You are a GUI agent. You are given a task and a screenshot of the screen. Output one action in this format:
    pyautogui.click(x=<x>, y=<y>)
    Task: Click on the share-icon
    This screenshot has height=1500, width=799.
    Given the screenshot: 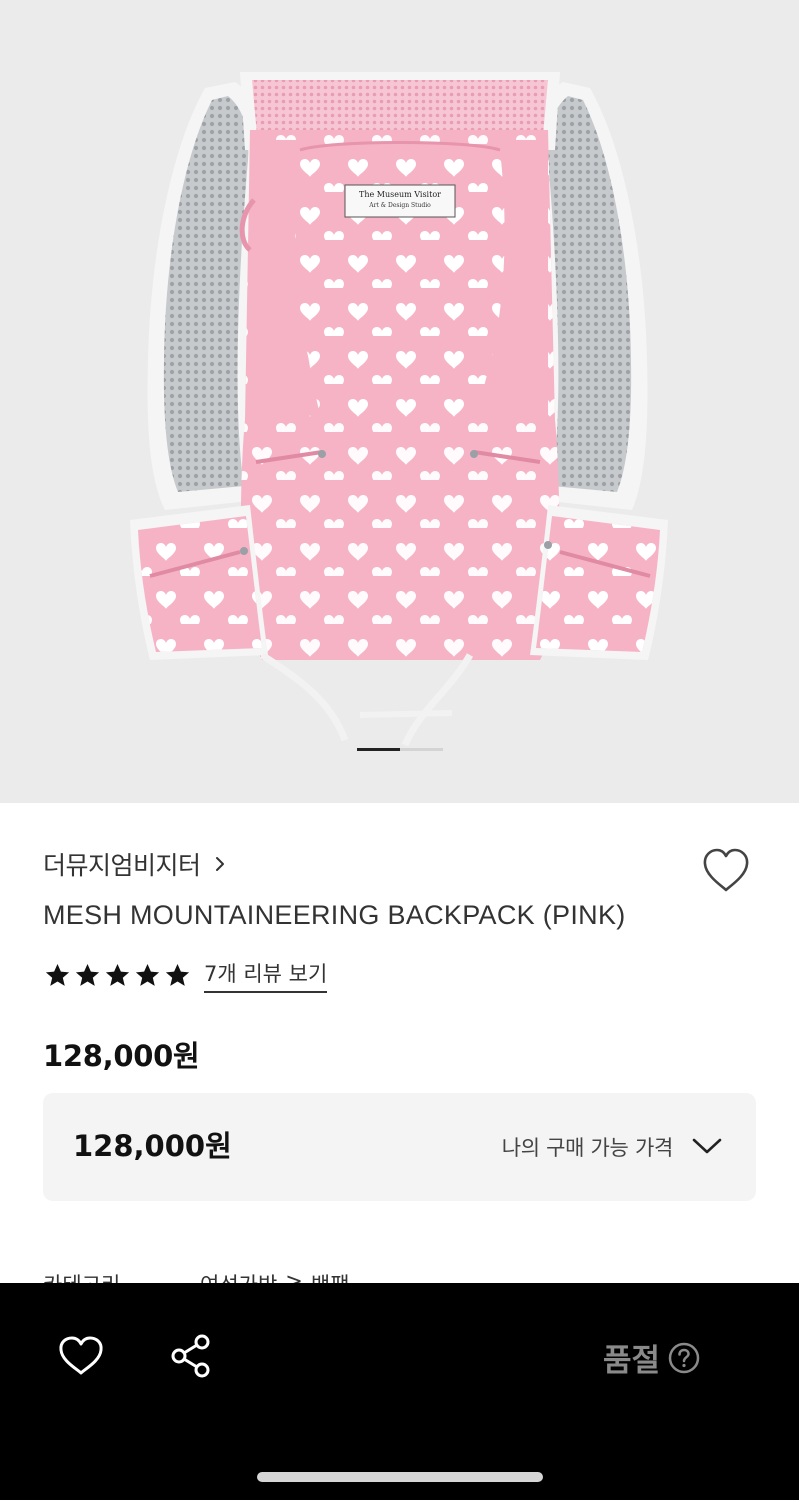 What is the action you would take?
    pyautogui.click(x=191, y=1356)
    